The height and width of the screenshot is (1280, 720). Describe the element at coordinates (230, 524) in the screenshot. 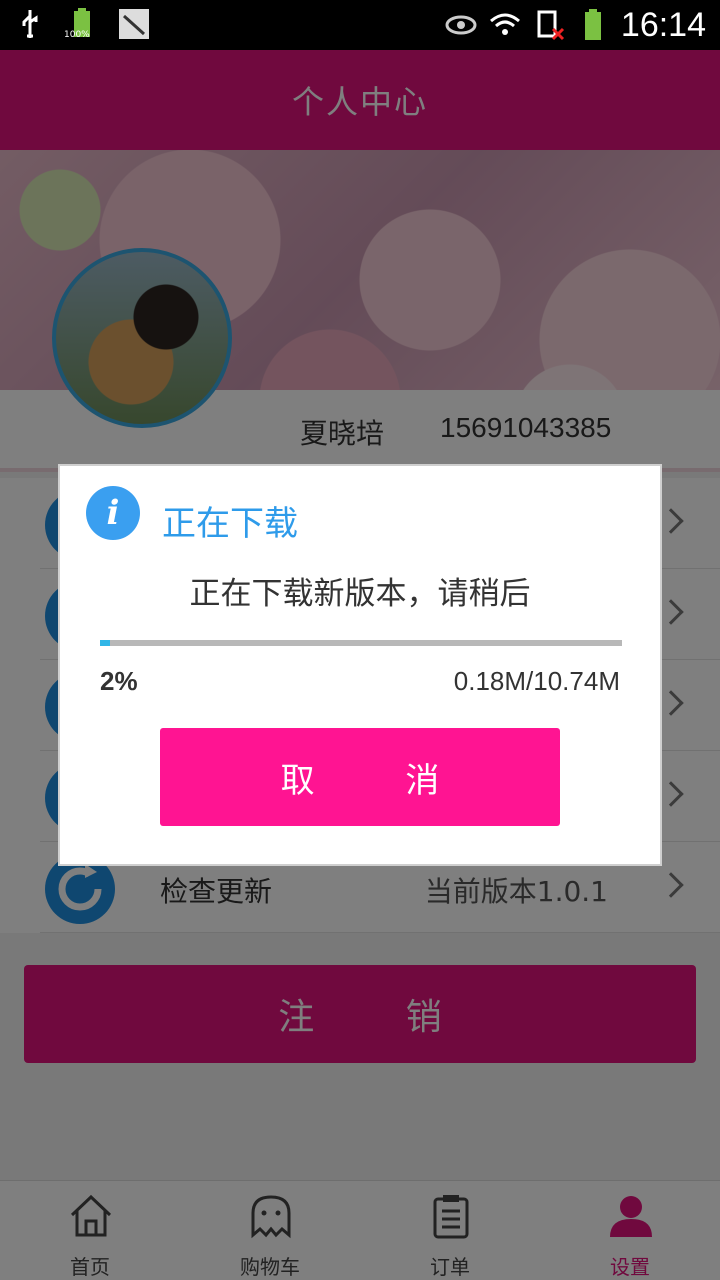

I see `dialog-title: 正在下载` at that location.